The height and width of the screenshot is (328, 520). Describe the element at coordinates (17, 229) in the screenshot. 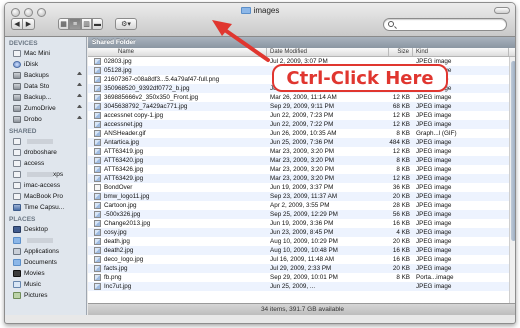

I see `desktop-icon` at that location.